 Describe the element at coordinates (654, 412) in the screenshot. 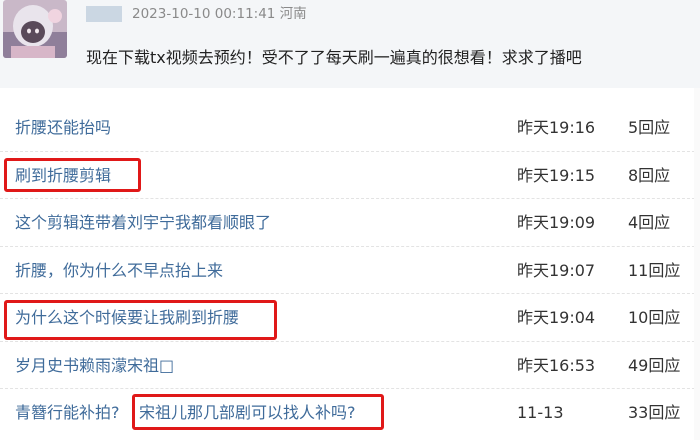

I see `thread-reply-count: 33回应` at that location.